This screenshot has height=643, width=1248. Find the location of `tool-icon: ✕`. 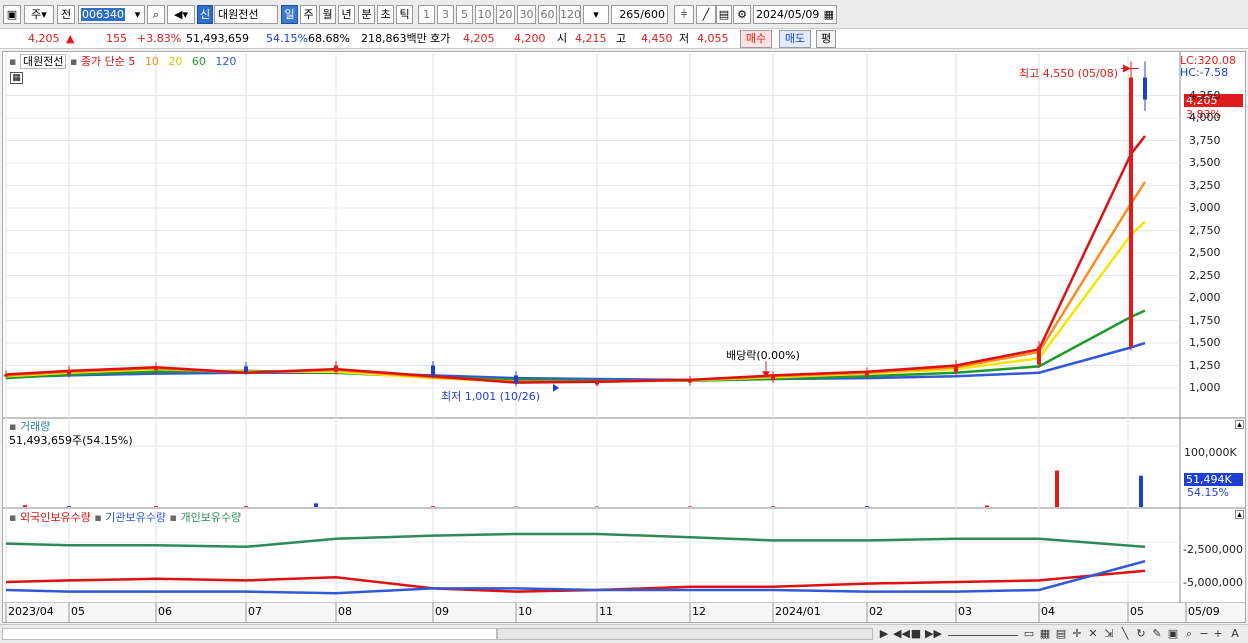

tool-icon: ✕ is located at coordinates (1093, 633).